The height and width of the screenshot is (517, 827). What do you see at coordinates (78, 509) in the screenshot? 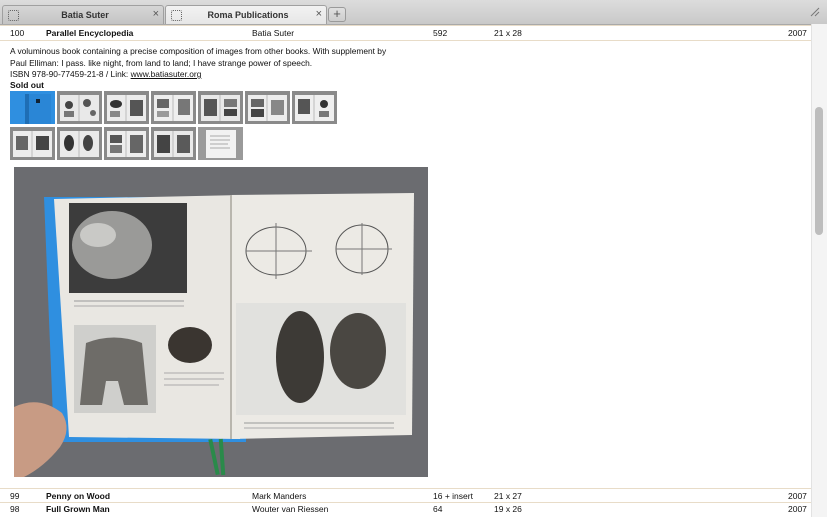
I see `item-title: Full Grown Man` at bounding box center [78, 509].